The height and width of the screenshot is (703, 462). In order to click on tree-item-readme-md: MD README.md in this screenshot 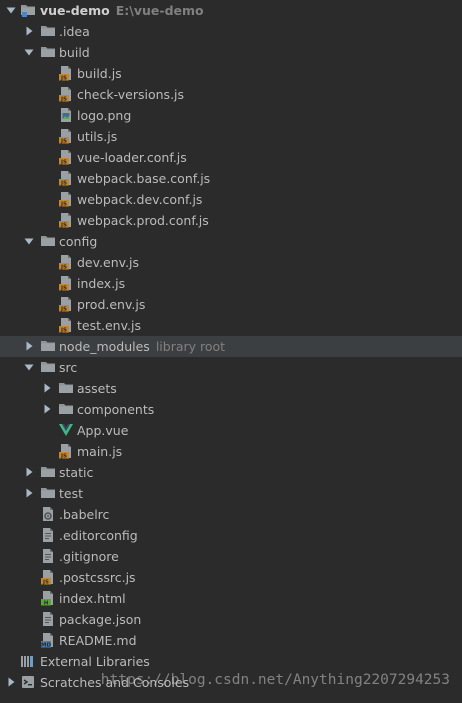, I will do `click(231, 640)`.